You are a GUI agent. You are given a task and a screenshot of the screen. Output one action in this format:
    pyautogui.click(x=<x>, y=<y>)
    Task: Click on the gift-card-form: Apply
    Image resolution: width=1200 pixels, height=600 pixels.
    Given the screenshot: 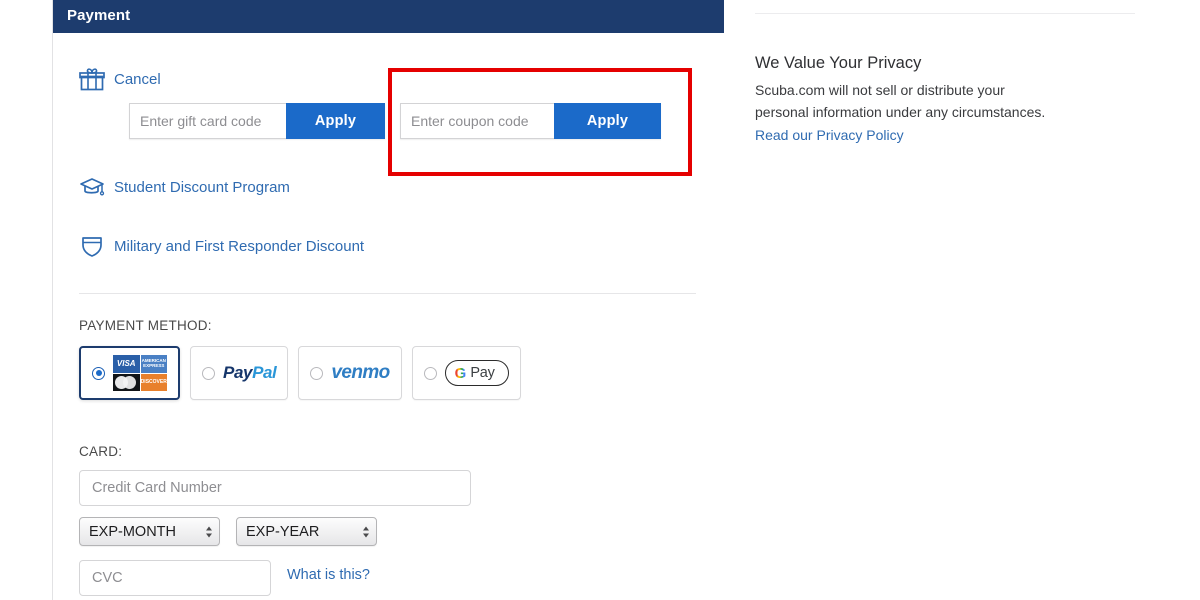 What is the action you would take?
    pyautogui.click(x=257, y=121)
    